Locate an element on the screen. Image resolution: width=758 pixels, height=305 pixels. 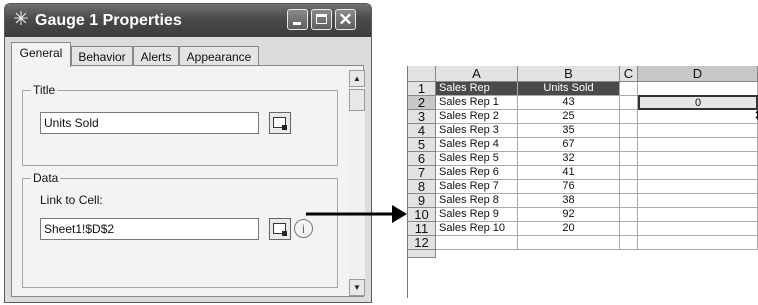
row-number: 7 is located at coordinates (422, 173).